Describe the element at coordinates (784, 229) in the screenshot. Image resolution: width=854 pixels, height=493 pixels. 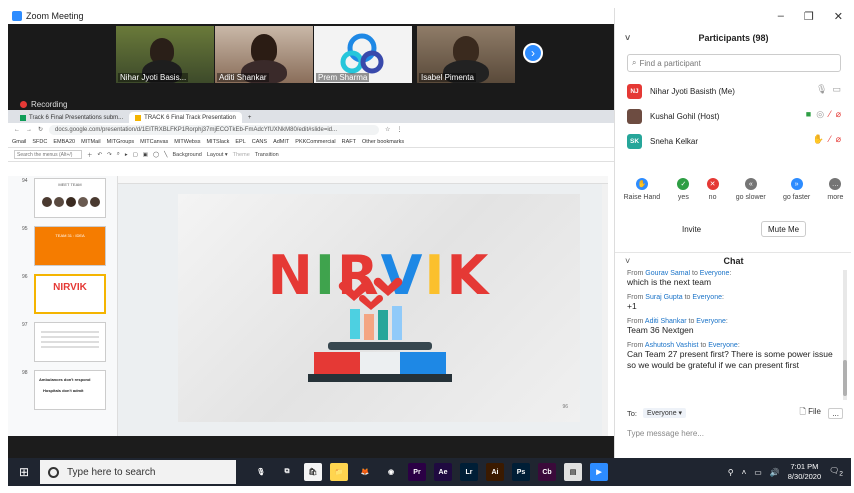
I see `mute-me-button: Mute Me` at that location.